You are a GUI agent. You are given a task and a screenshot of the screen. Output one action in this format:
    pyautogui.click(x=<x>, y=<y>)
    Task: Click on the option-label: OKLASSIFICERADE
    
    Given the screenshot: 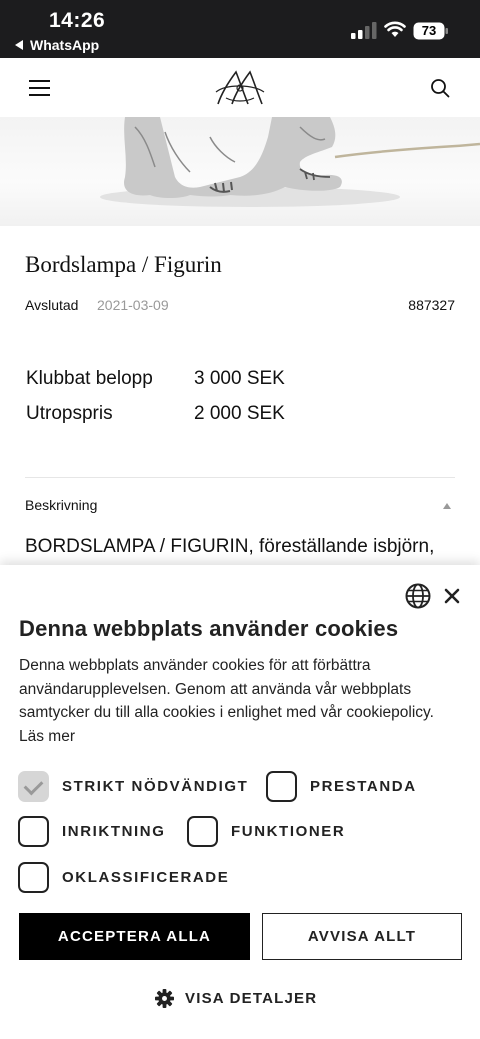 What is the action you would take?
    pyautogui.click(x=146, y=877)
    